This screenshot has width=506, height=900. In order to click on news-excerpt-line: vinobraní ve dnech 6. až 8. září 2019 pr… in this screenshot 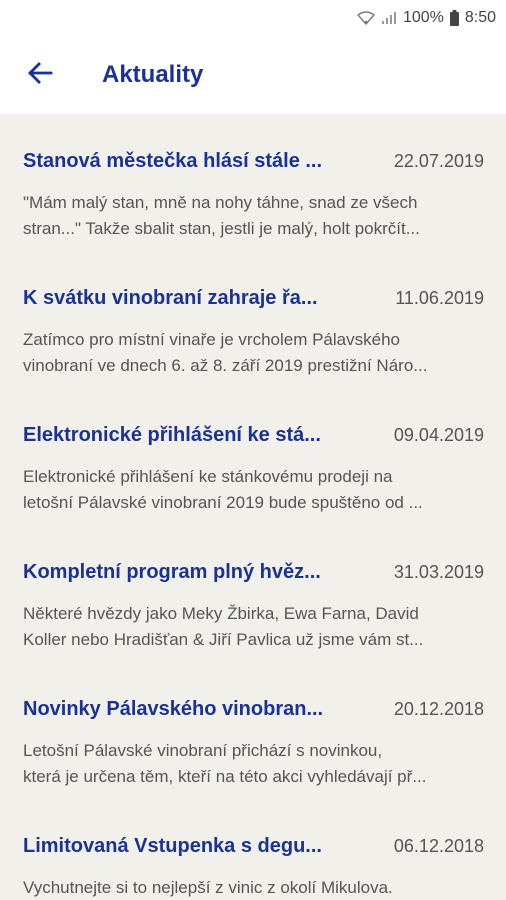, I will do `click(225, 365)`.